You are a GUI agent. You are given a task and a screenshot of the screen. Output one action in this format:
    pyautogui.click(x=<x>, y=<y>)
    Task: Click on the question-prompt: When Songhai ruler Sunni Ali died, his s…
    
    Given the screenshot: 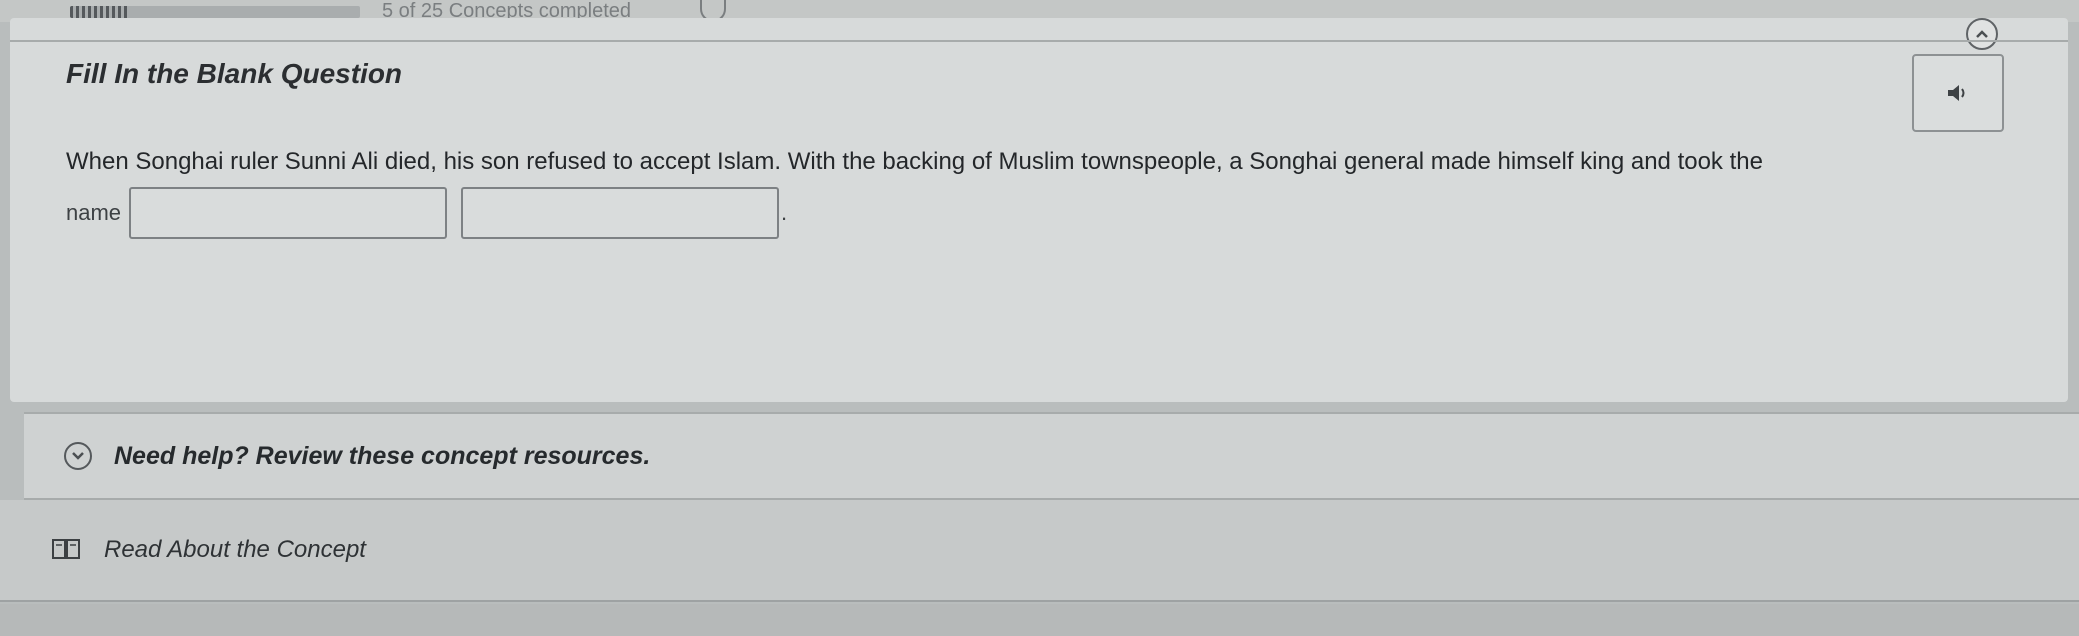 What is the action you would take?
    pyautogui.click(x=914, y=161)
    